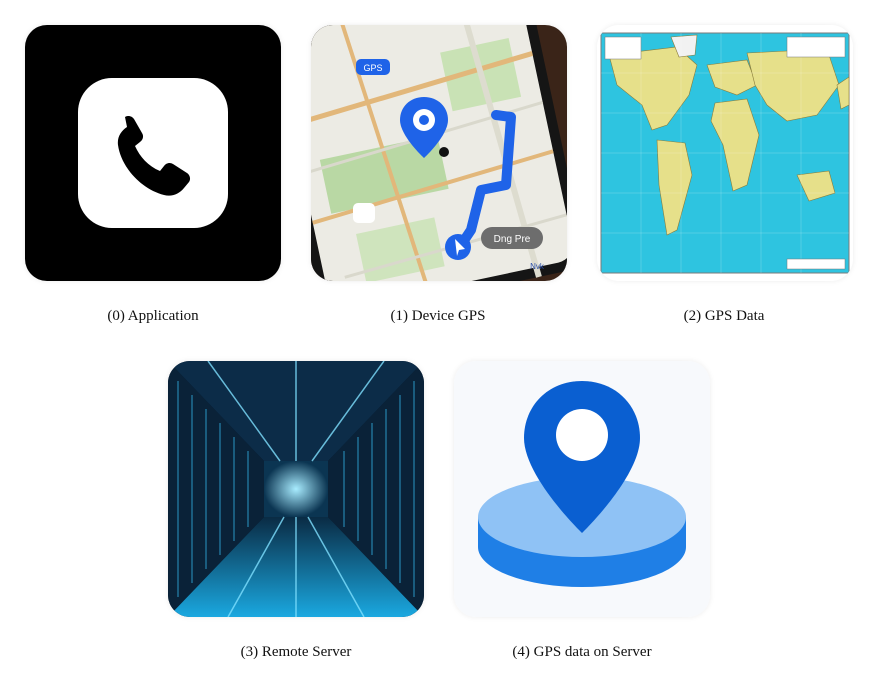 The image size is (878, 692). What do you see at coordinates (438, 316) in the screenshot?
I see `caption-device-gps: (1) Device GPS` at bounding box center [438, 316].